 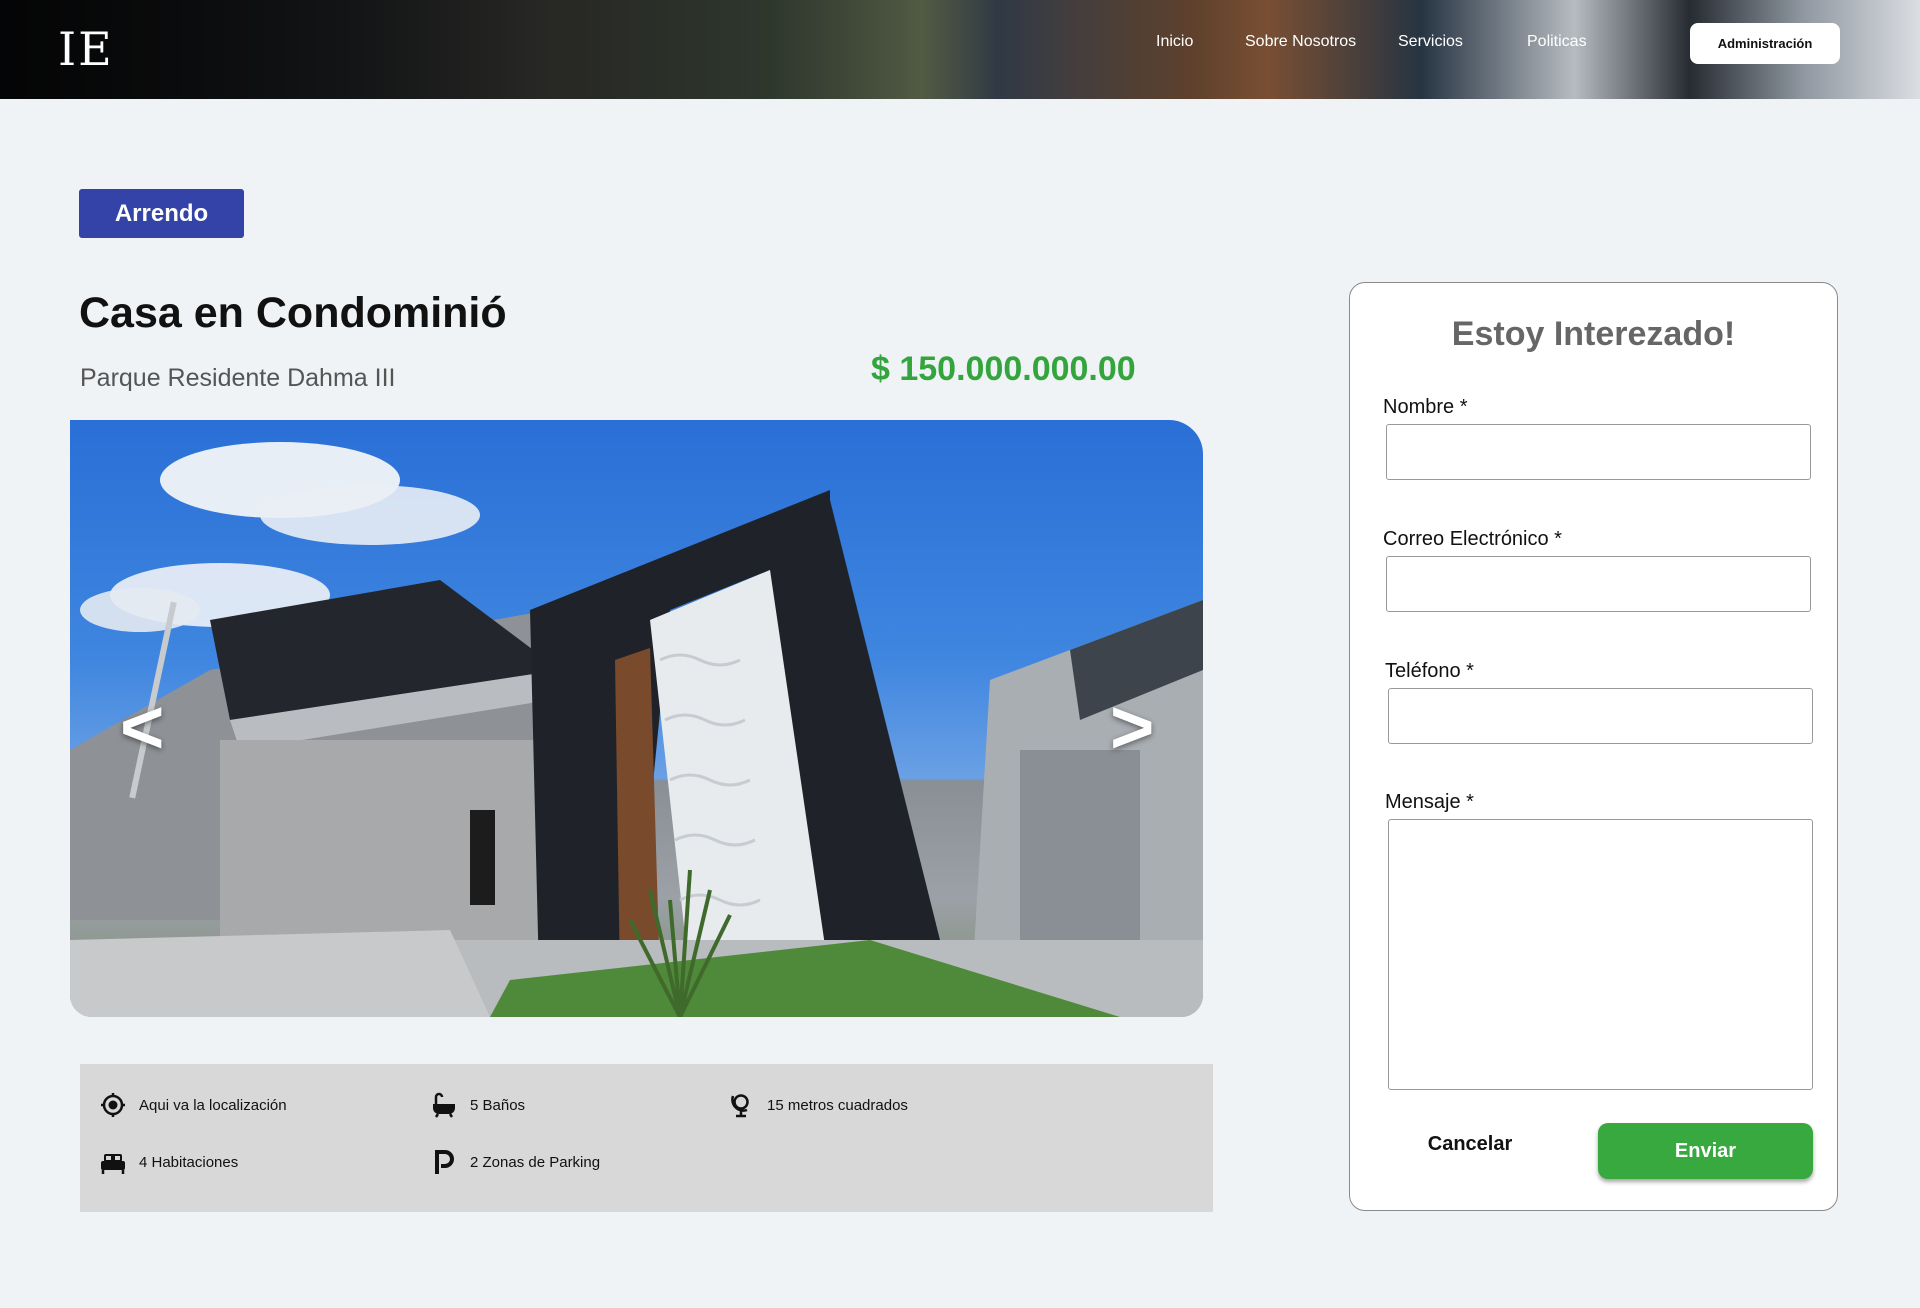 I want to click on message-textarea, so click(x=1600, y=954).